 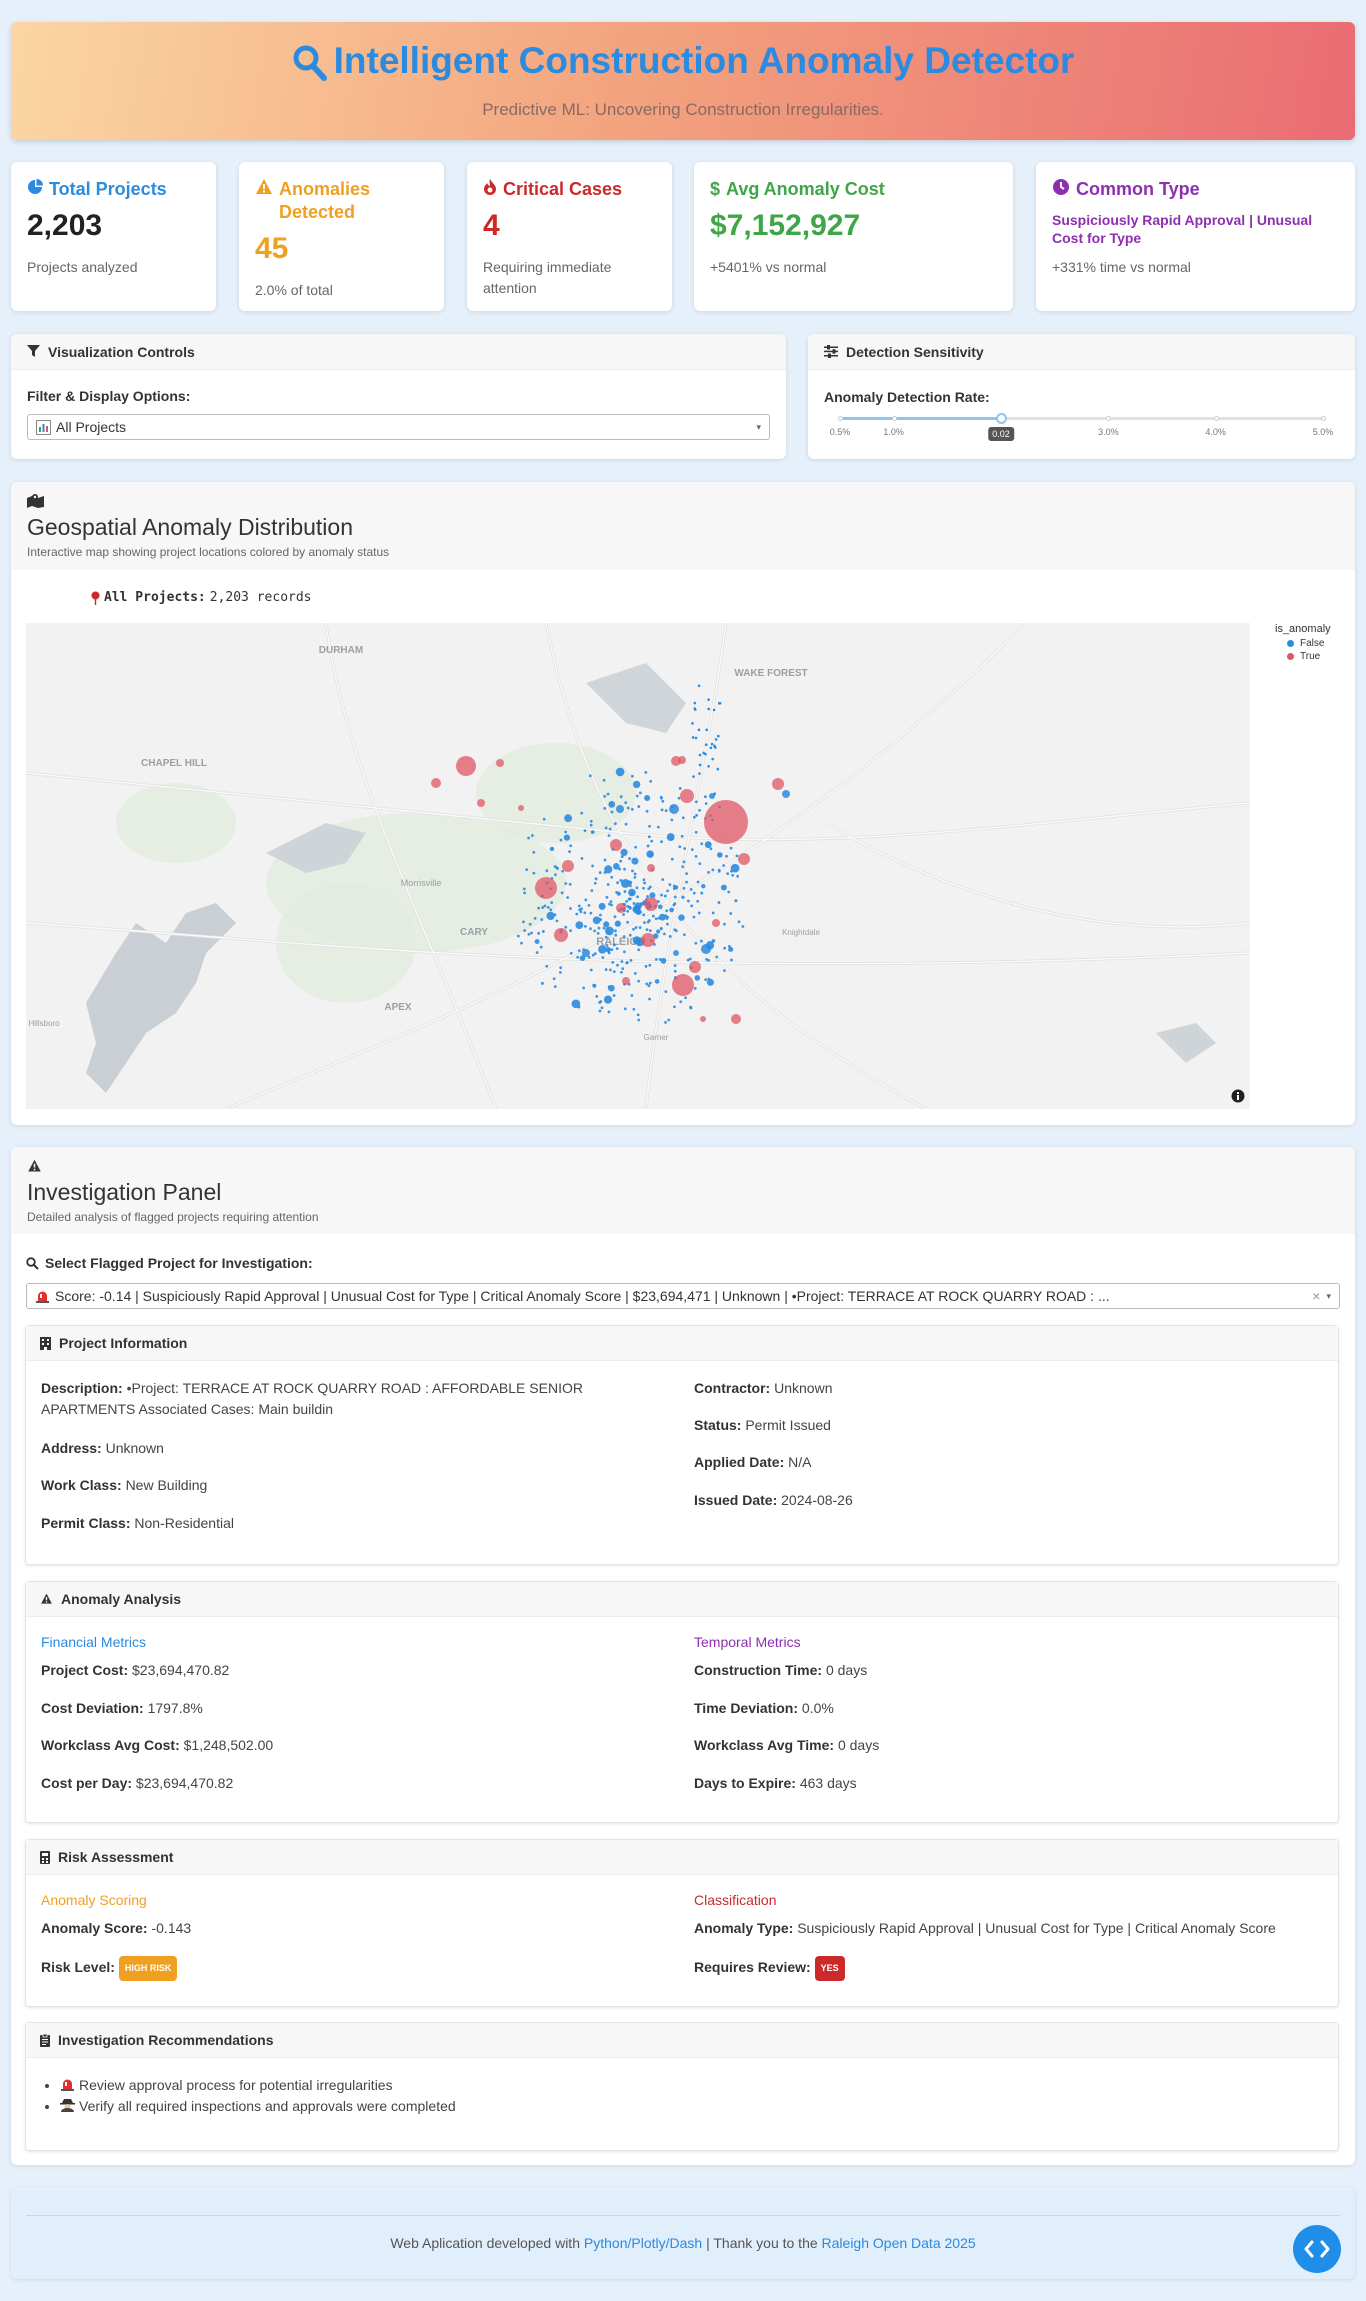 I want to click on legend-item-true: True, so click(x=1303, y=656).